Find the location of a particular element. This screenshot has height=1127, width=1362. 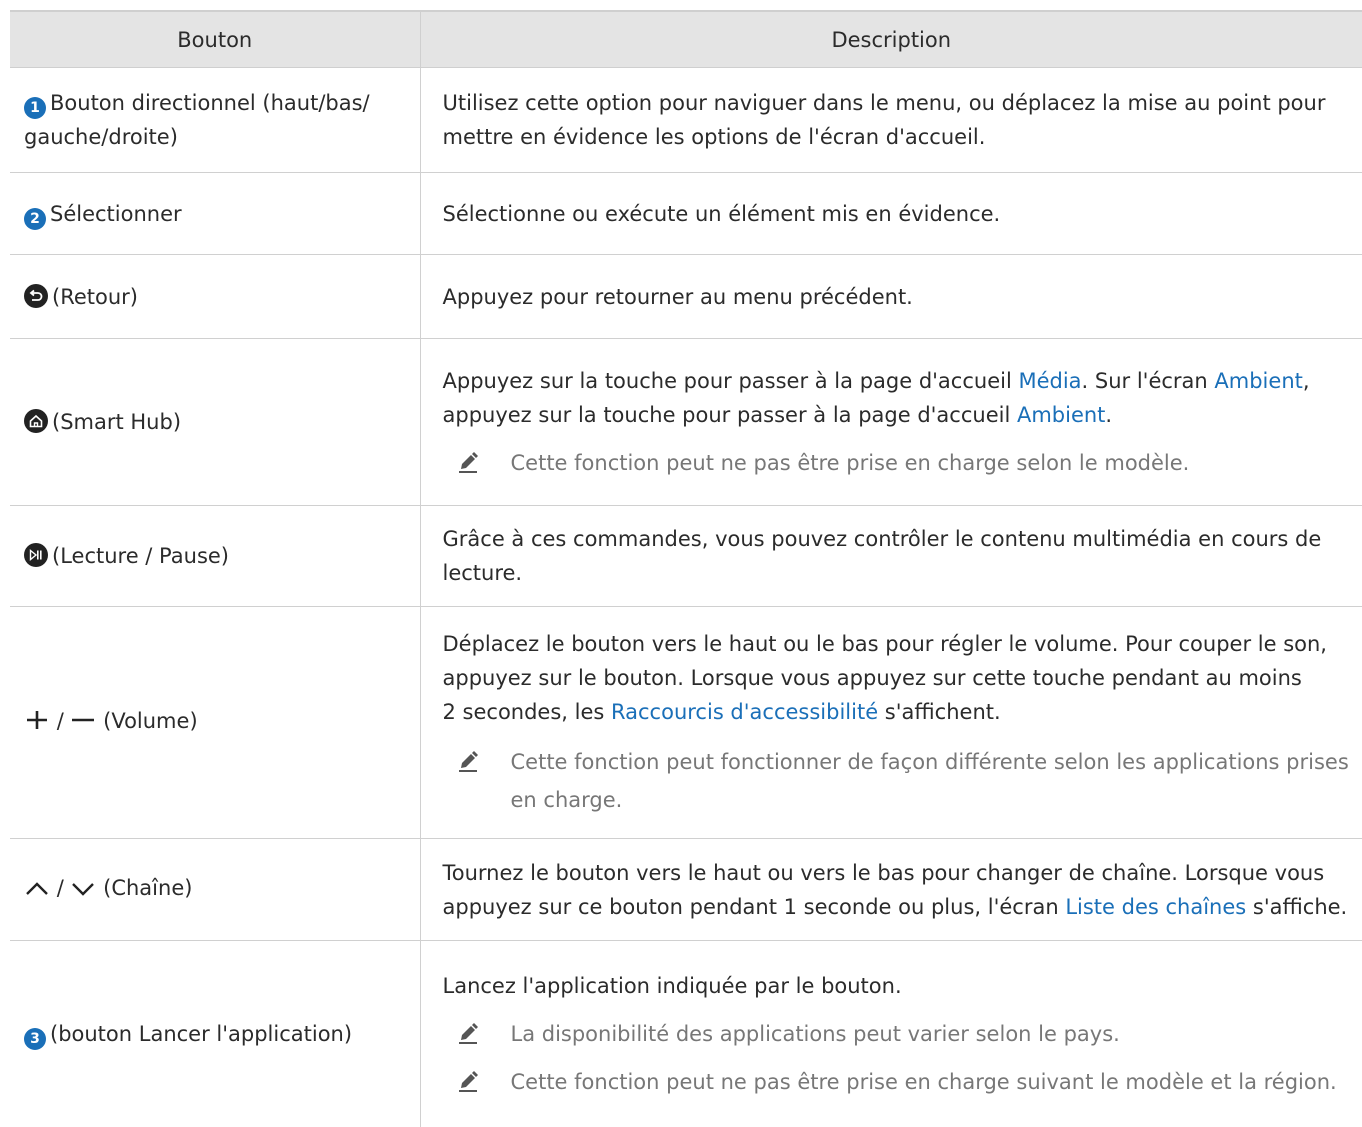

button-label: (Chaîne) is located at coordinates (148, 888).